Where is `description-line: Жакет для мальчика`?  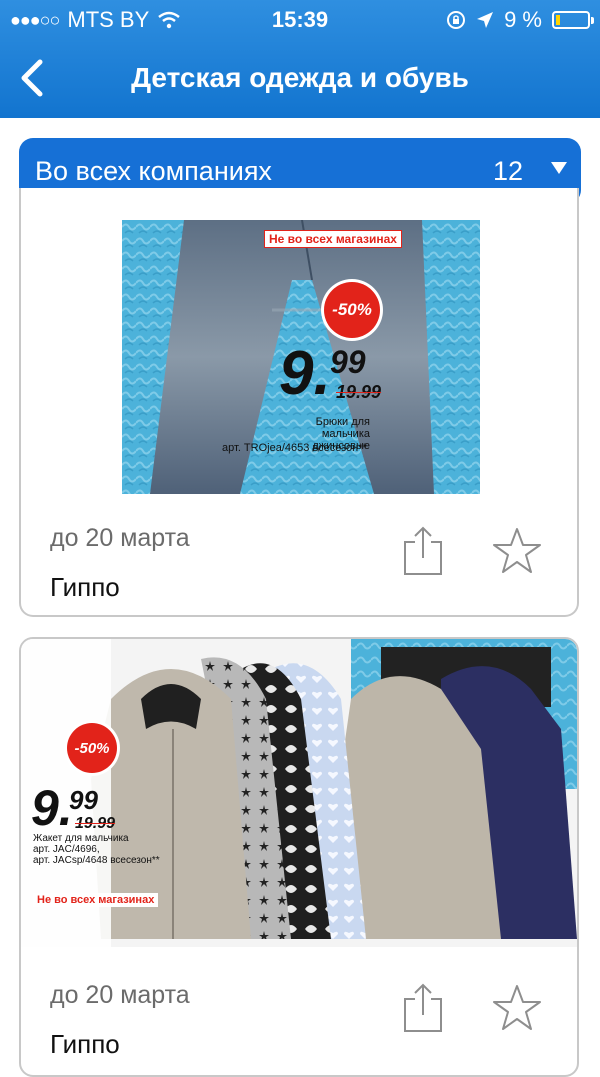
description-line: Жакет для мальчика is located at coordinates (81, 838).